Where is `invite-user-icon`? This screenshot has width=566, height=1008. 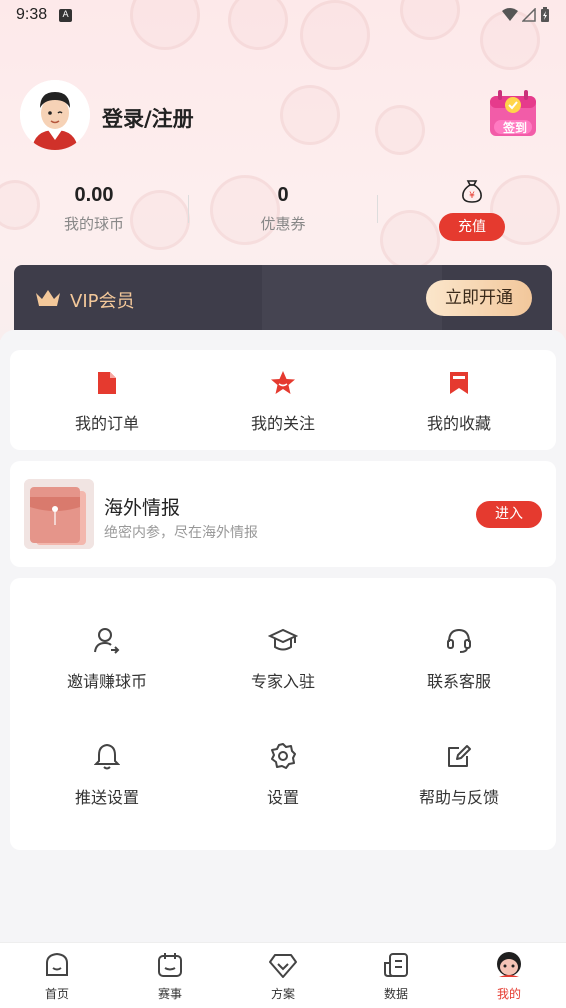 invite-user-icon is located at coordinates (107, 641).